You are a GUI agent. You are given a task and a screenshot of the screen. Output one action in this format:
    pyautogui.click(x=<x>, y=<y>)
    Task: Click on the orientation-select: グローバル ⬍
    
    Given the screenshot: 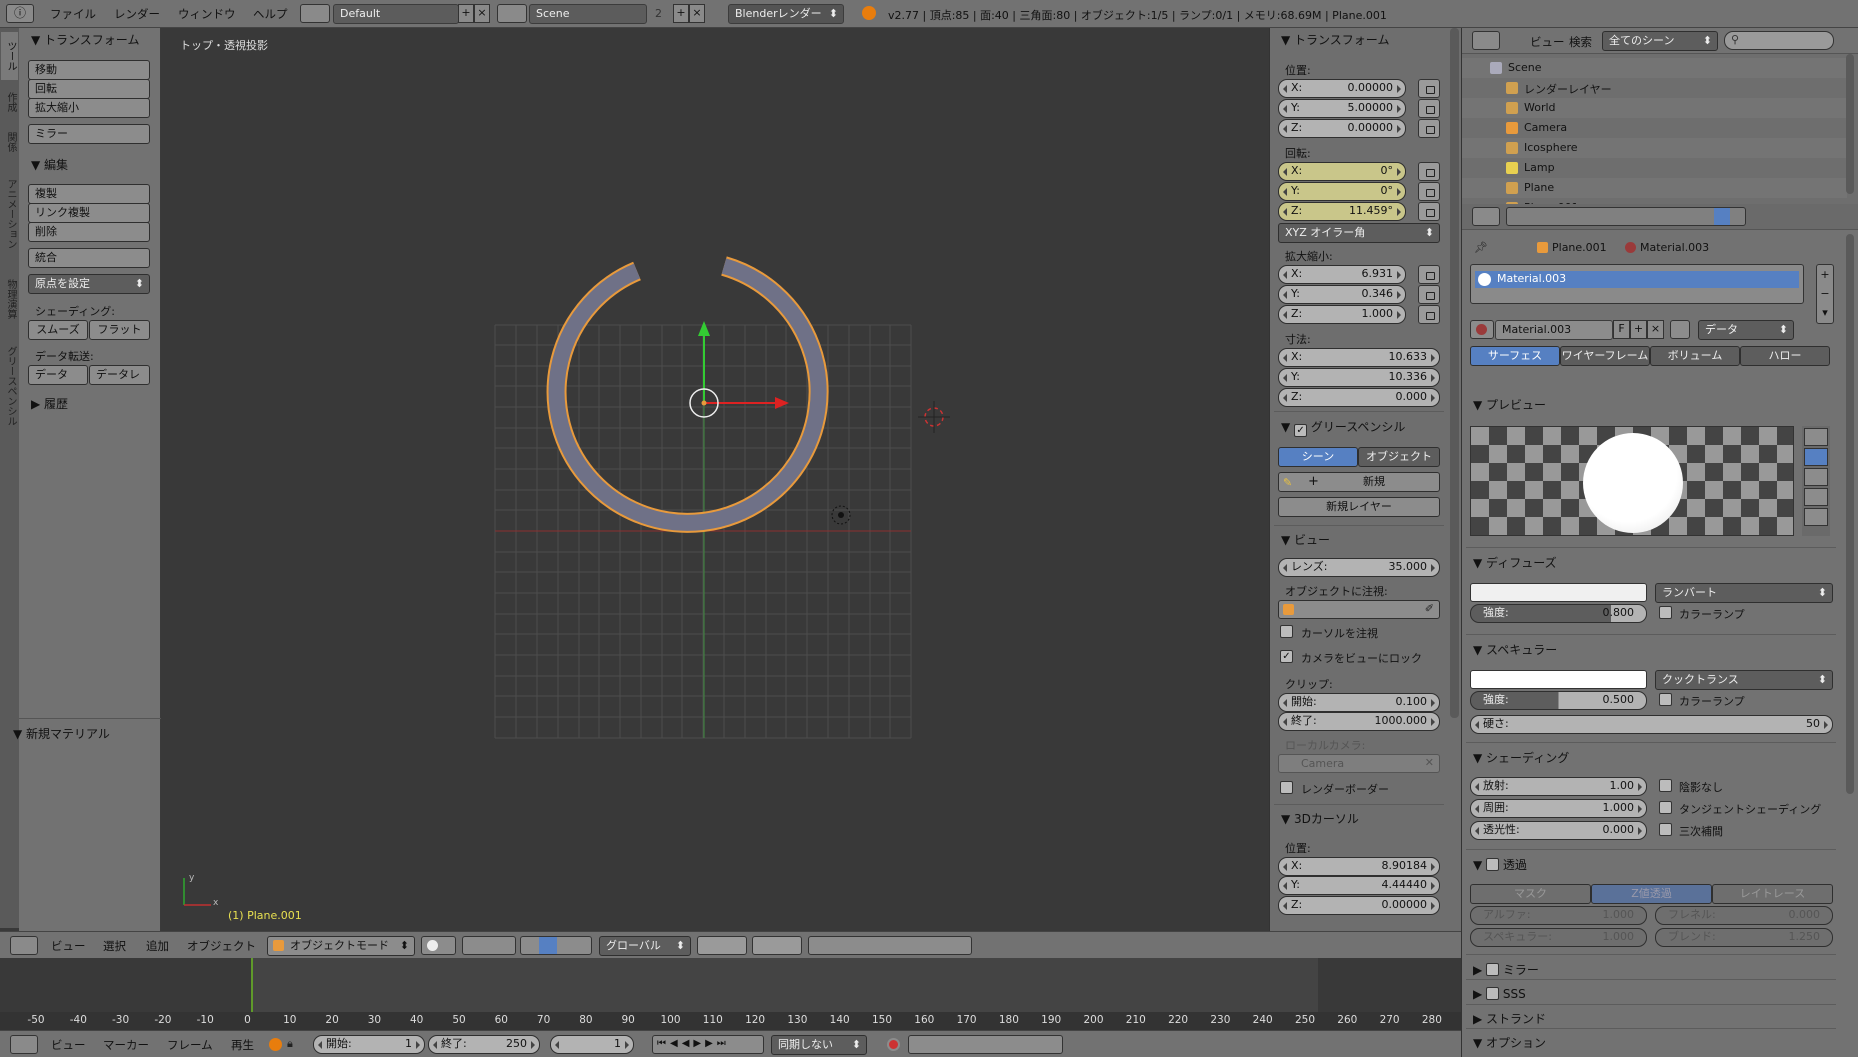 What is the action you would take?
    pyautogui.click(x=645, y=946)
    